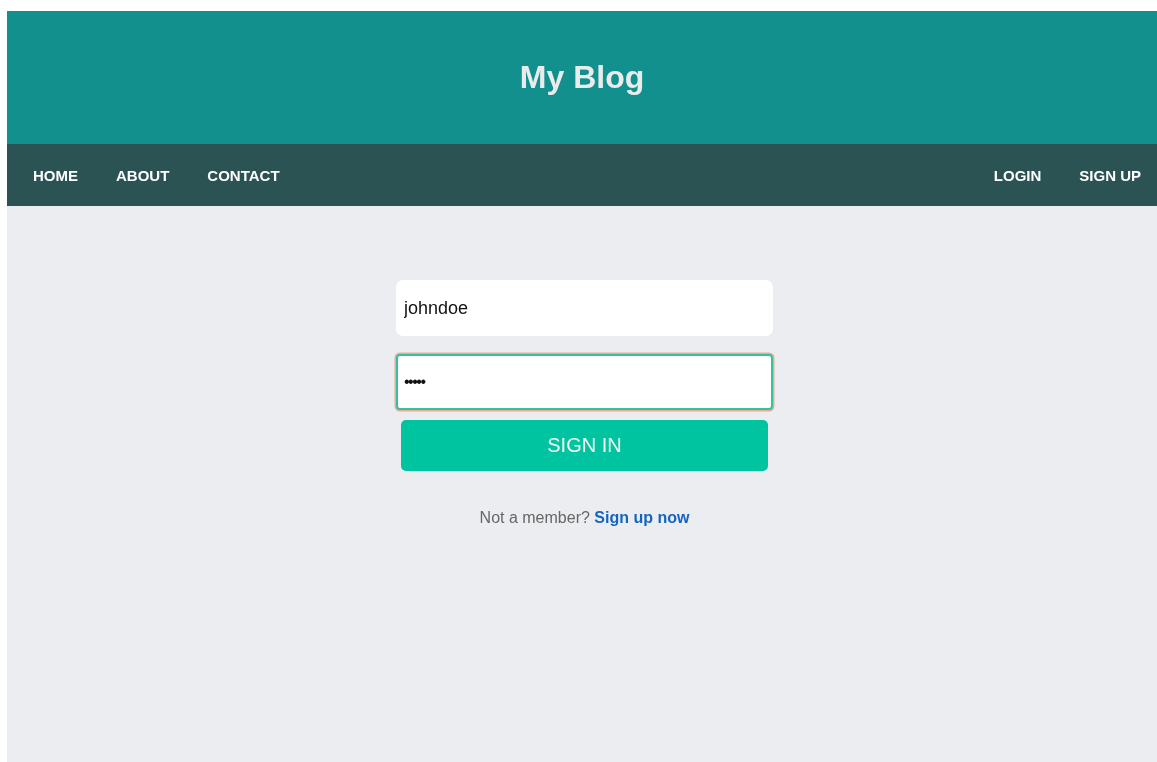  Describe the element at coordinates (642, 517) in the screenshot. I see `sign-up-link: Sign up now` at that location.